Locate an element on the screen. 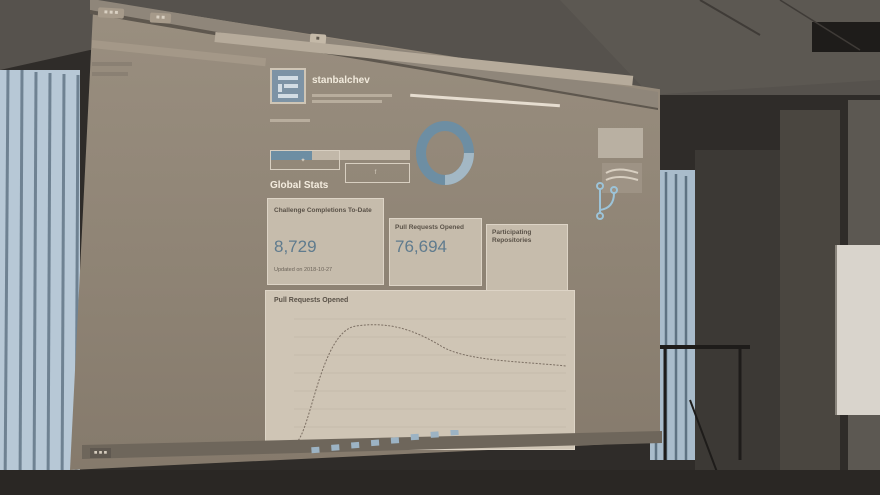 The image size is (880, 495). pull-requests-chart: Pull Requests Opened is located at coordinates (420, 370).